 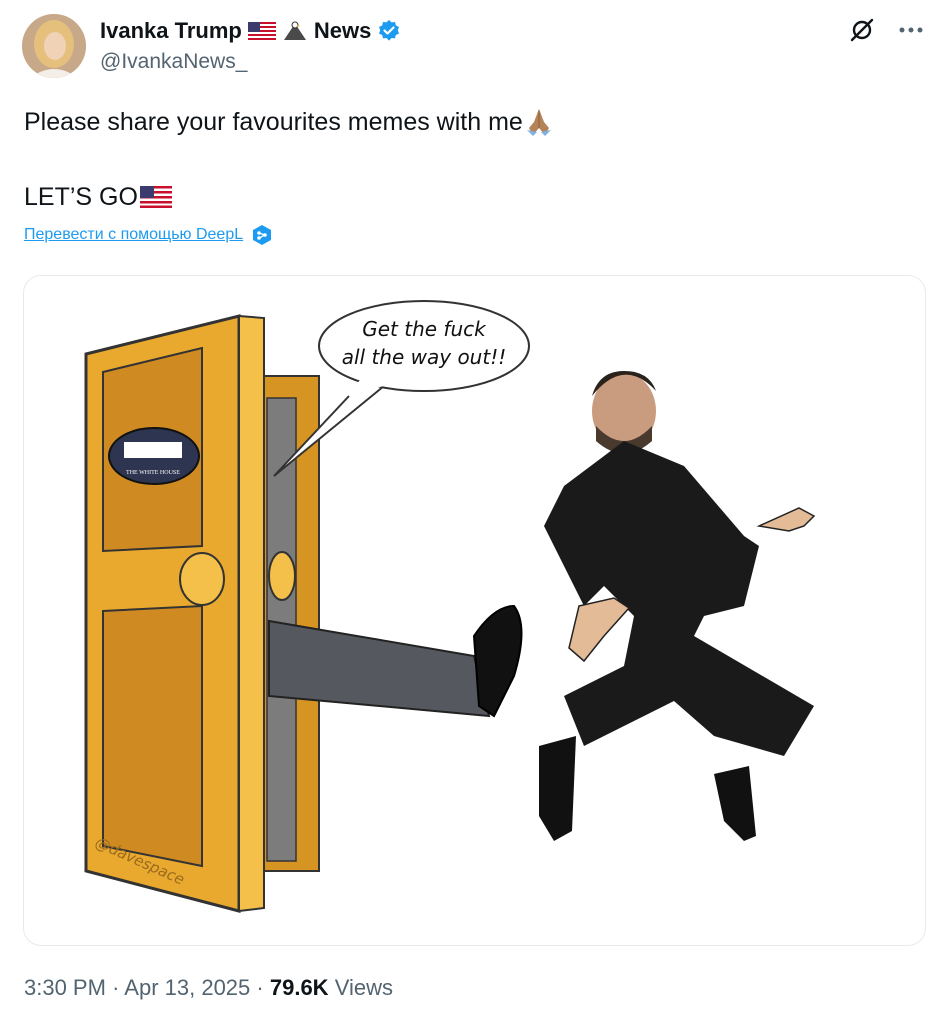 I want to click on profile-photo, so click(x=54, y=46).